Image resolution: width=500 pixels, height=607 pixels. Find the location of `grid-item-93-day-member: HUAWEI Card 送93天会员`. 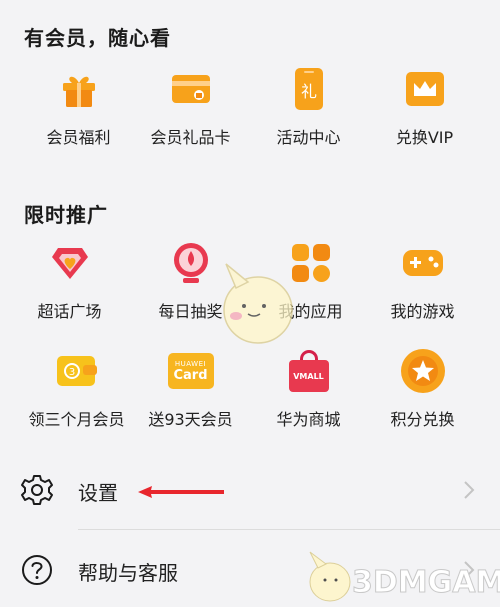

grid-item-93-day-member: HUAWEI Card 送93天会员 is located at coordinates (190, 393).